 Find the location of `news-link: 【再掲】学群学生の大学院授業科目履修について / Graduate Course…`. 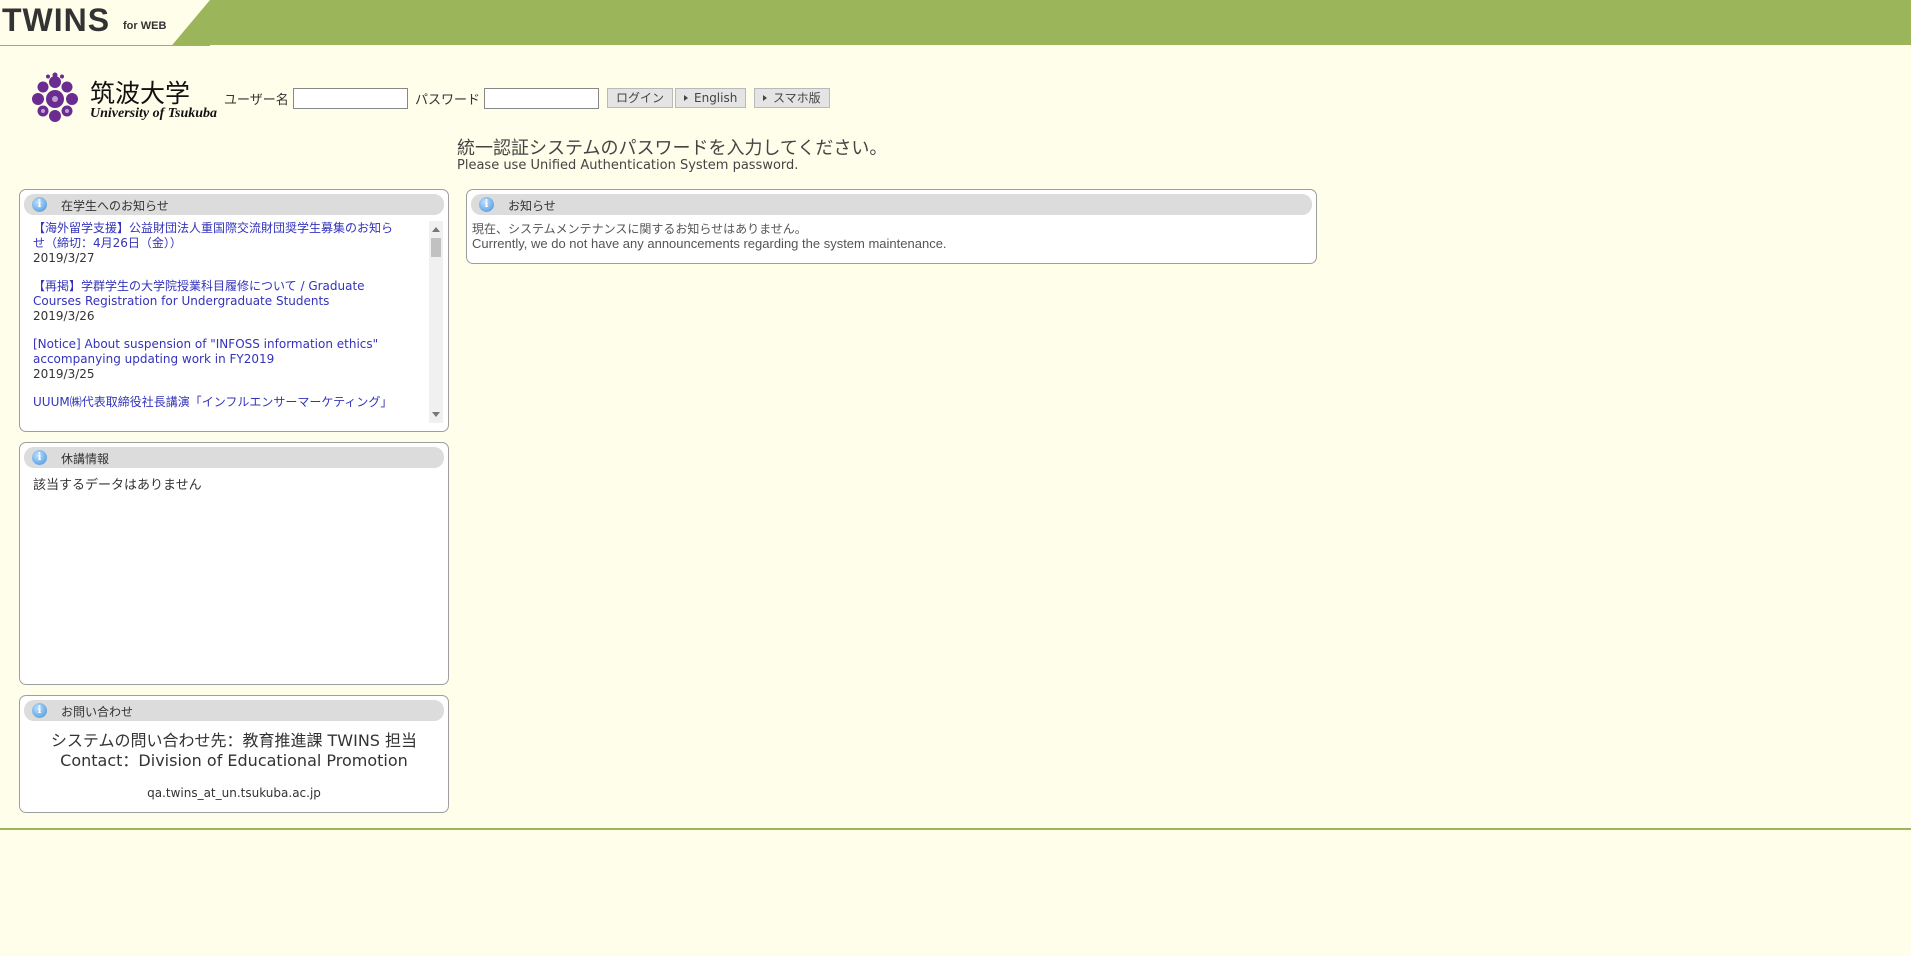

news-link: 【再掲】学群学生の大学院授業科目履修について / Graduate Course… is located at coordinates (218, 294).